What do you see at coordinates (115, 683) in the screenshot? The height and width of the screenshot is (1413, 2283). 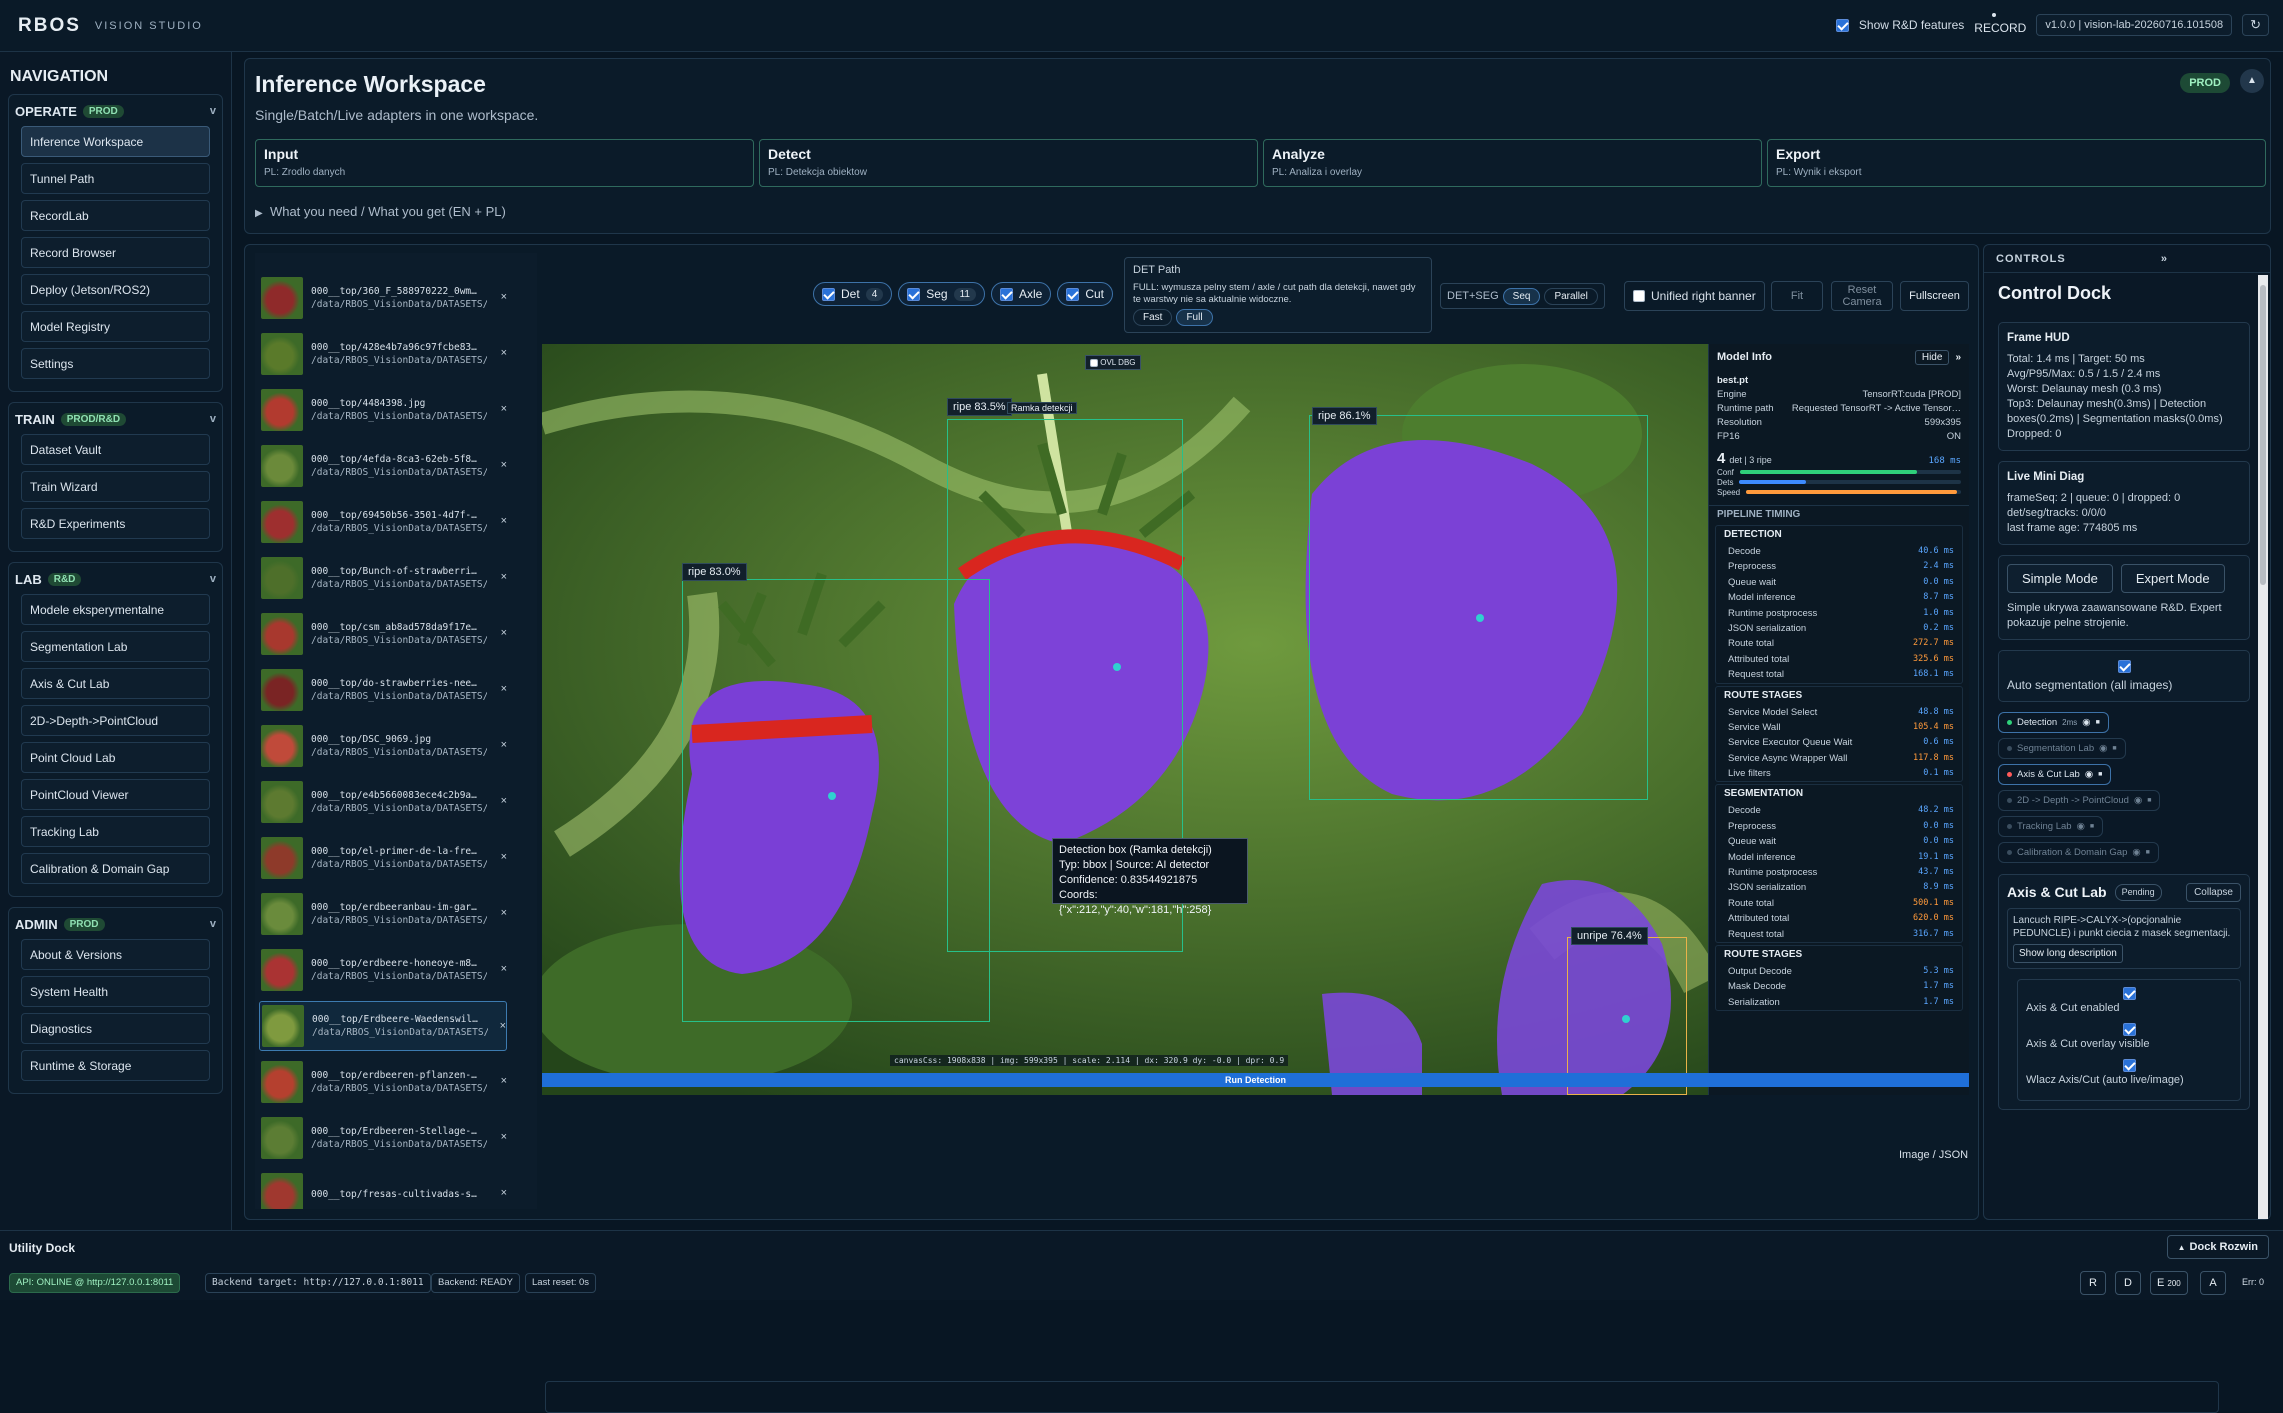 I see `sidebar-item: Axis & Cut Lab` at bounding box center [115, 683].